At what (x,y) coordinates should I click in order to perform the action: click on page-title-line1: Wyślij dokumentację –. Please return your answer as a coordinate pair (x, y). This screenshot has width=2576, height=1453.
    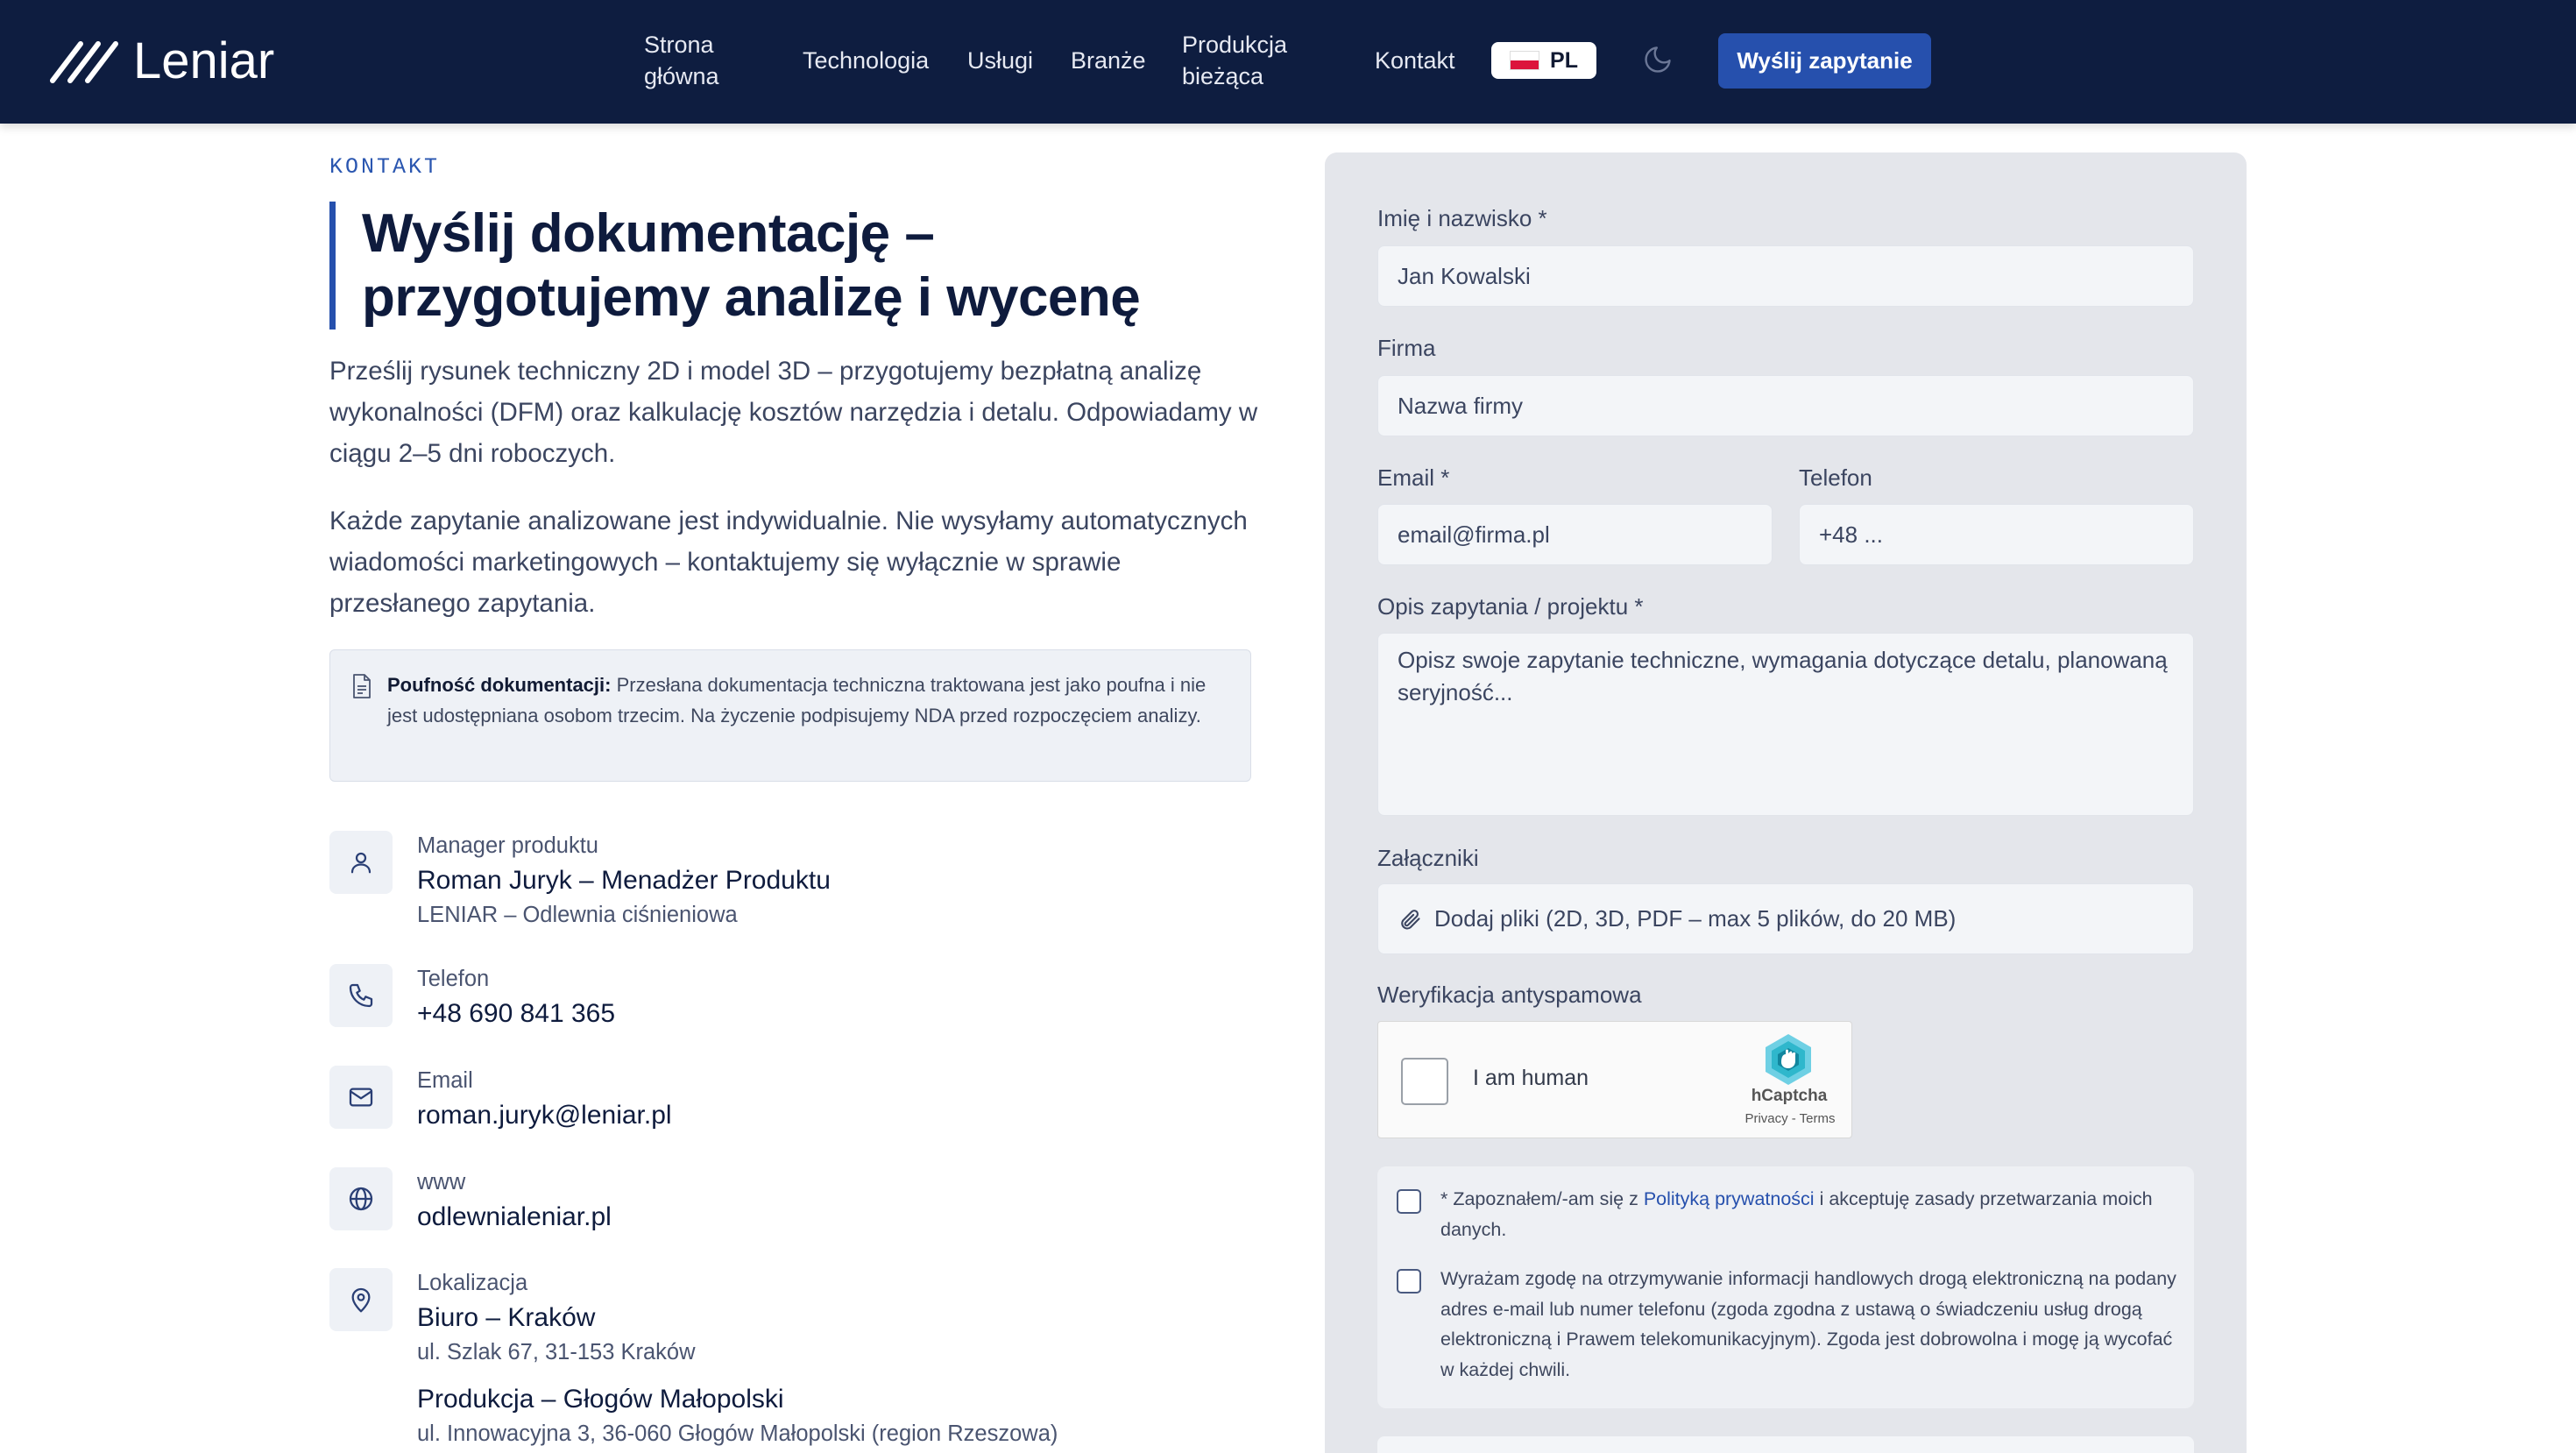
    Looking at the image, I should click on (648, 233).